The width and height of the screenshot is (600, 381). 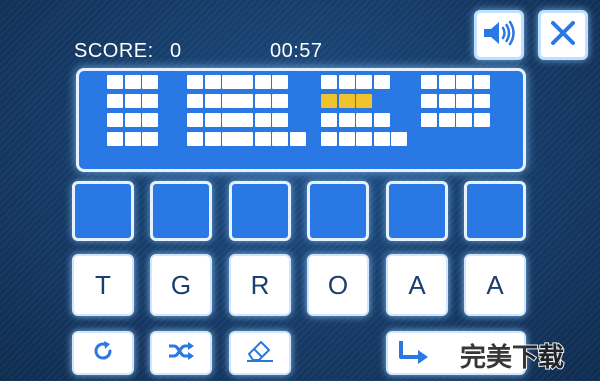 I want to click on score-value: 0, so click(x=176, y=51).